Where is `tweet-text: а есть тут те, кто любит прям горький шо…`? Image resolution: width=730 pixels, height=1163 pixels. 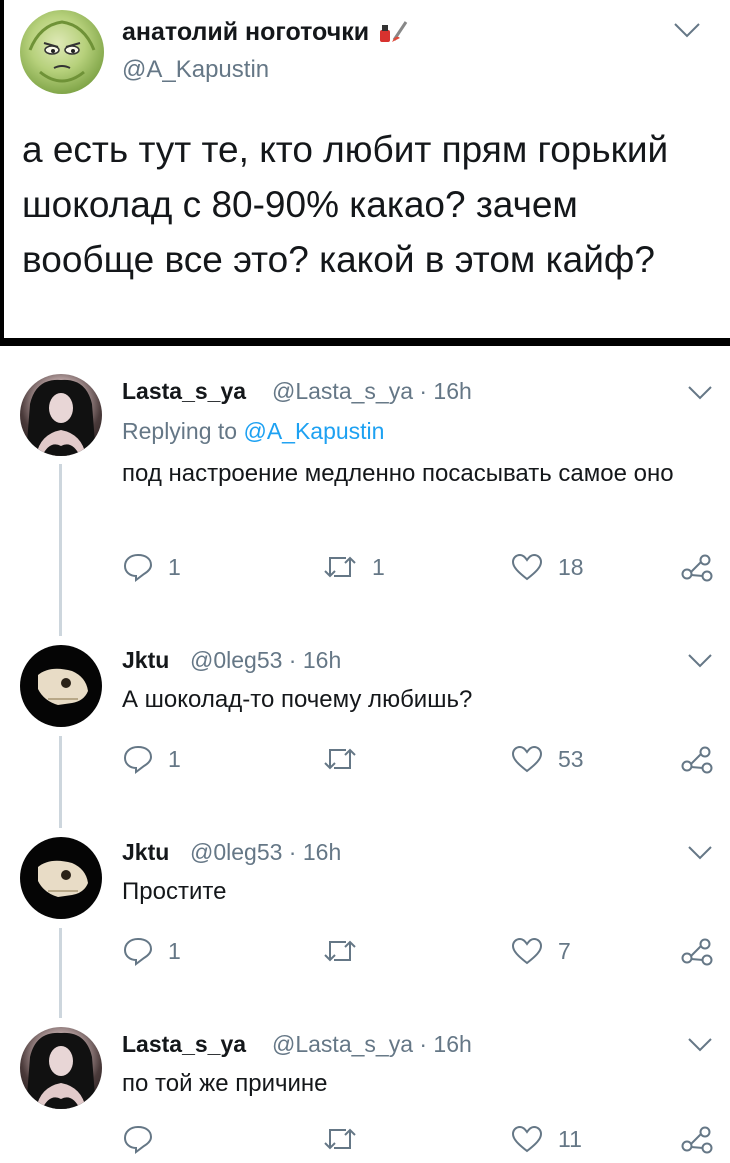 tweet-text: а есть тут те, кто любит прям горький шо… is located at coordinates (345, 204).